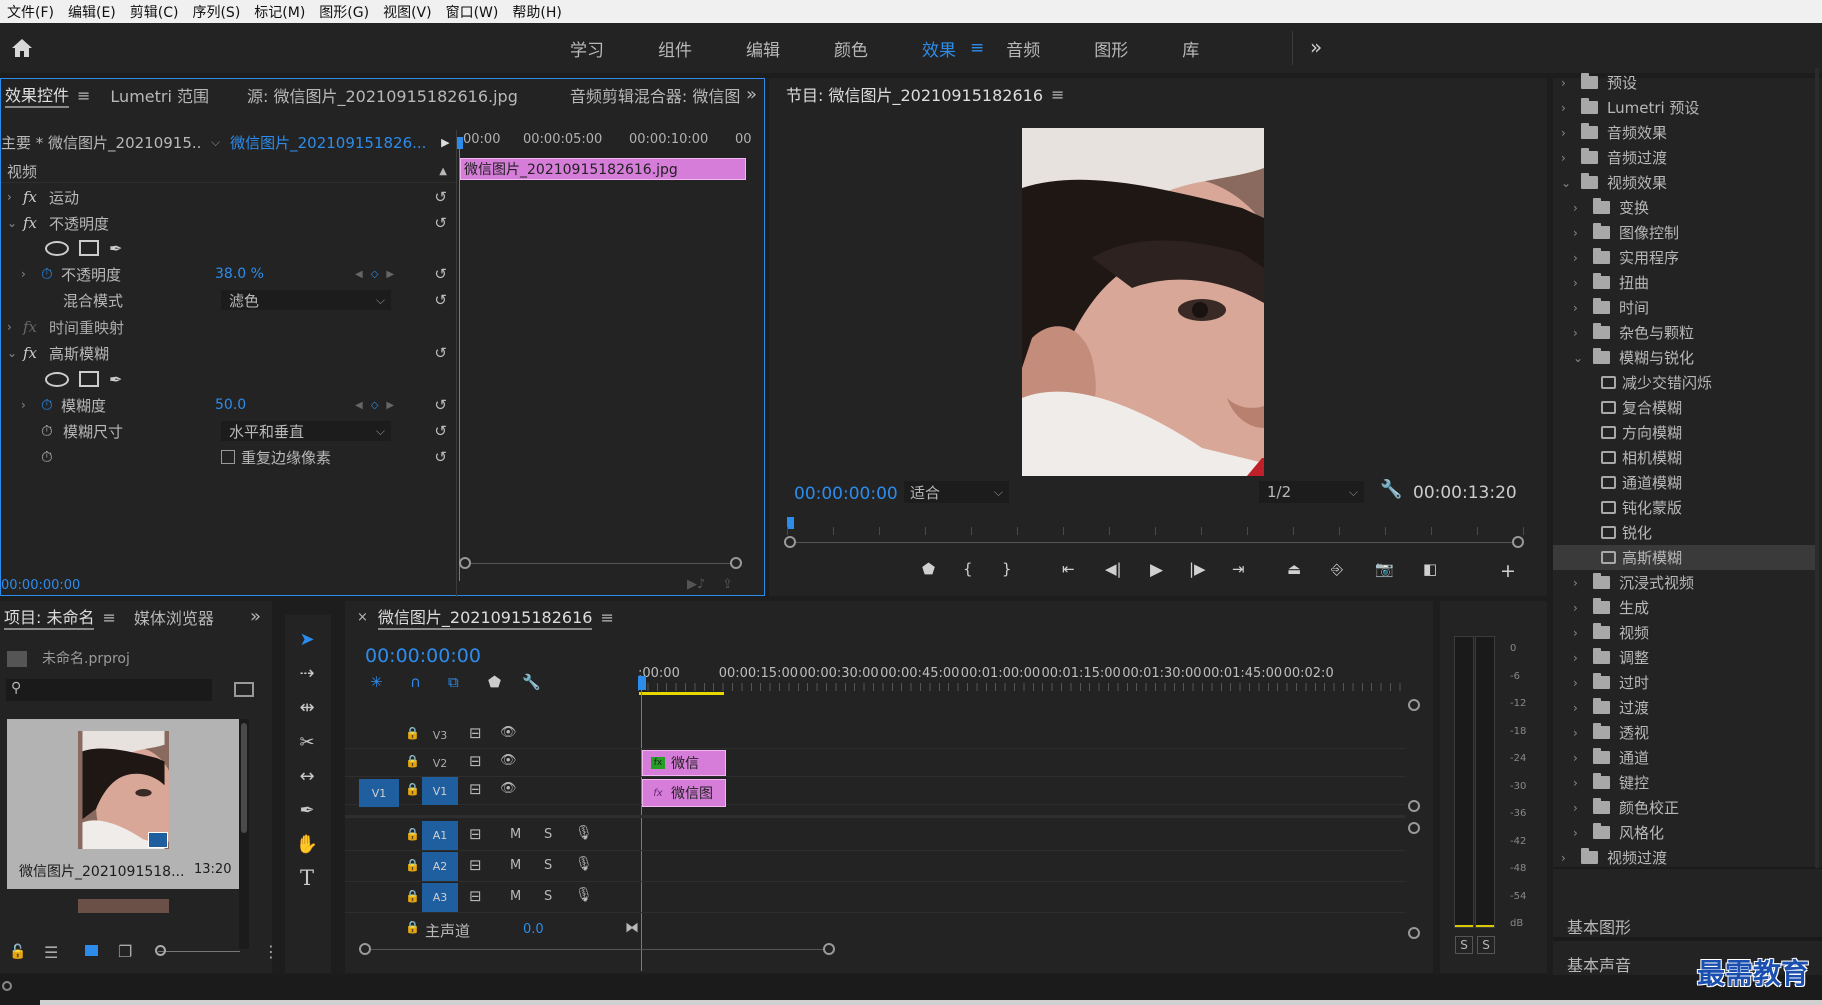  Describe the element at coordinates (92, 12) in the screenshot. I see `menu-edit: 编辑(E)` at that location.